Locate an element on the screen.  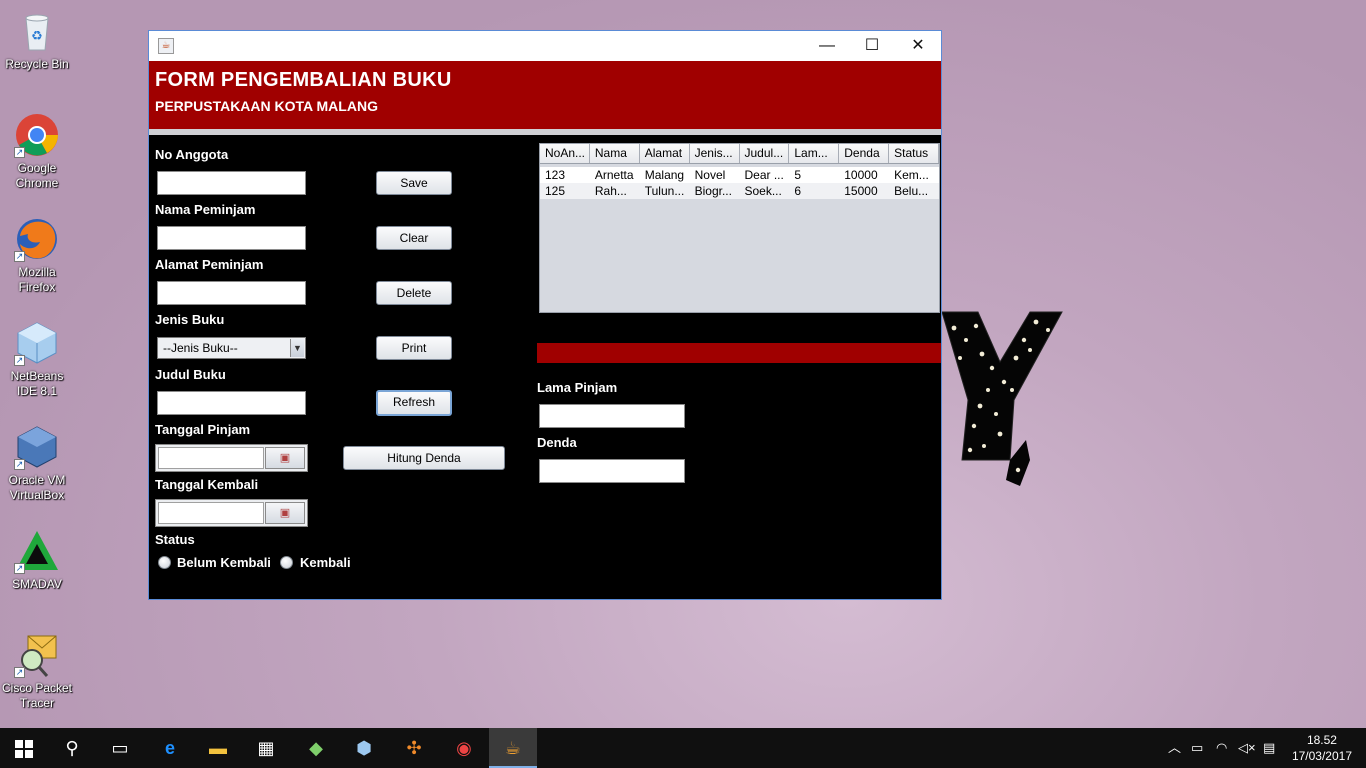
table-cell: 10000 is located at coordinates (861, 175).